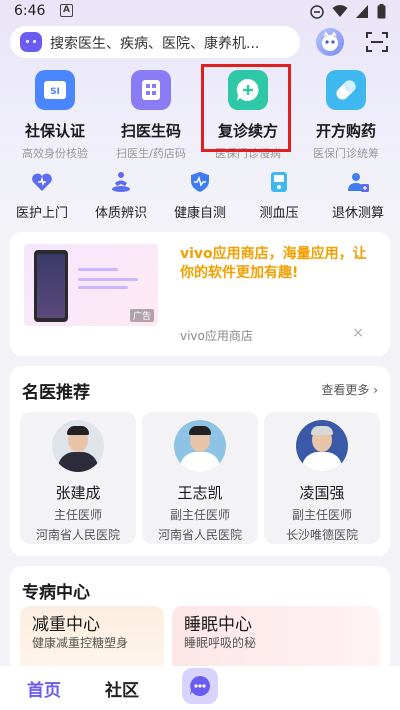 This screenshot has height=710, width=400. What do you see at coordinates (345, 131) in the screenshot?
I see `service-title: 开方购药` at bounding box center [345, 131].